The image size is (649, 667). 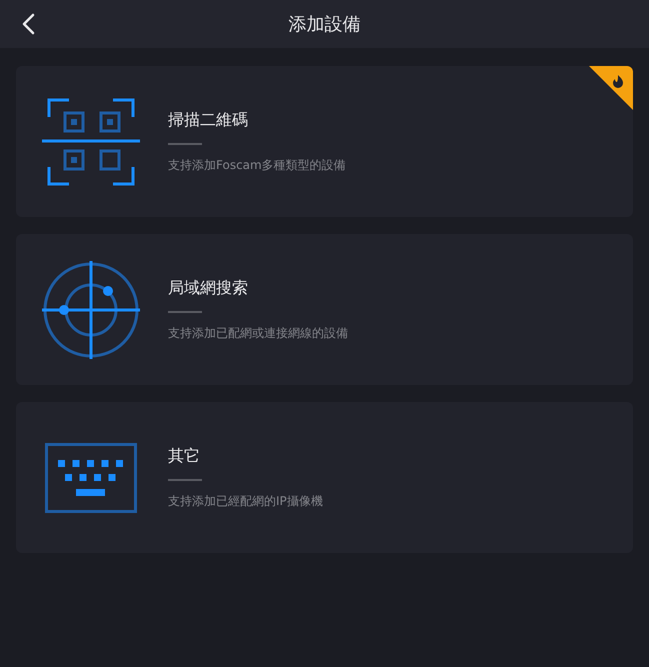 What do you see at coordinates (208, 288) in the screenshot?
I see `option-title: 局域網搜索` at bounding box center [208, 288].